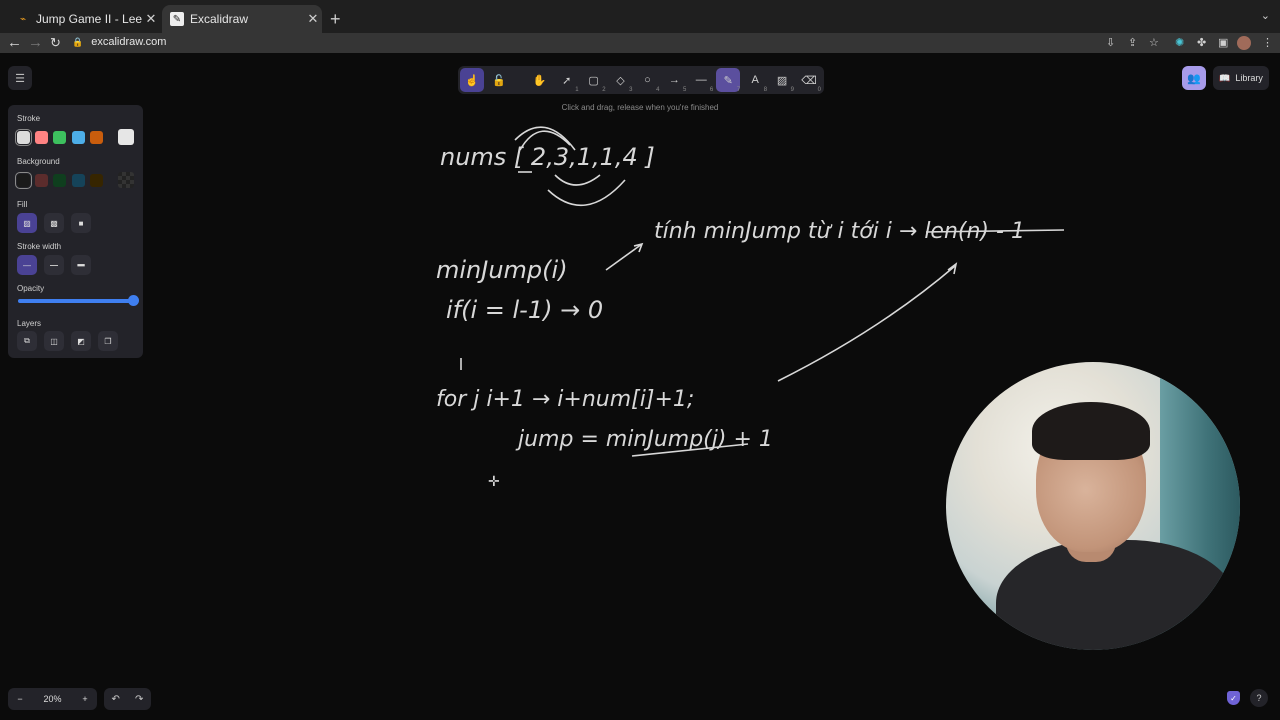 The image size is (1280, 720). Describe the element at coordinates (631, 90) in the screenshot. I see `shortcut-key: 3` at that location.